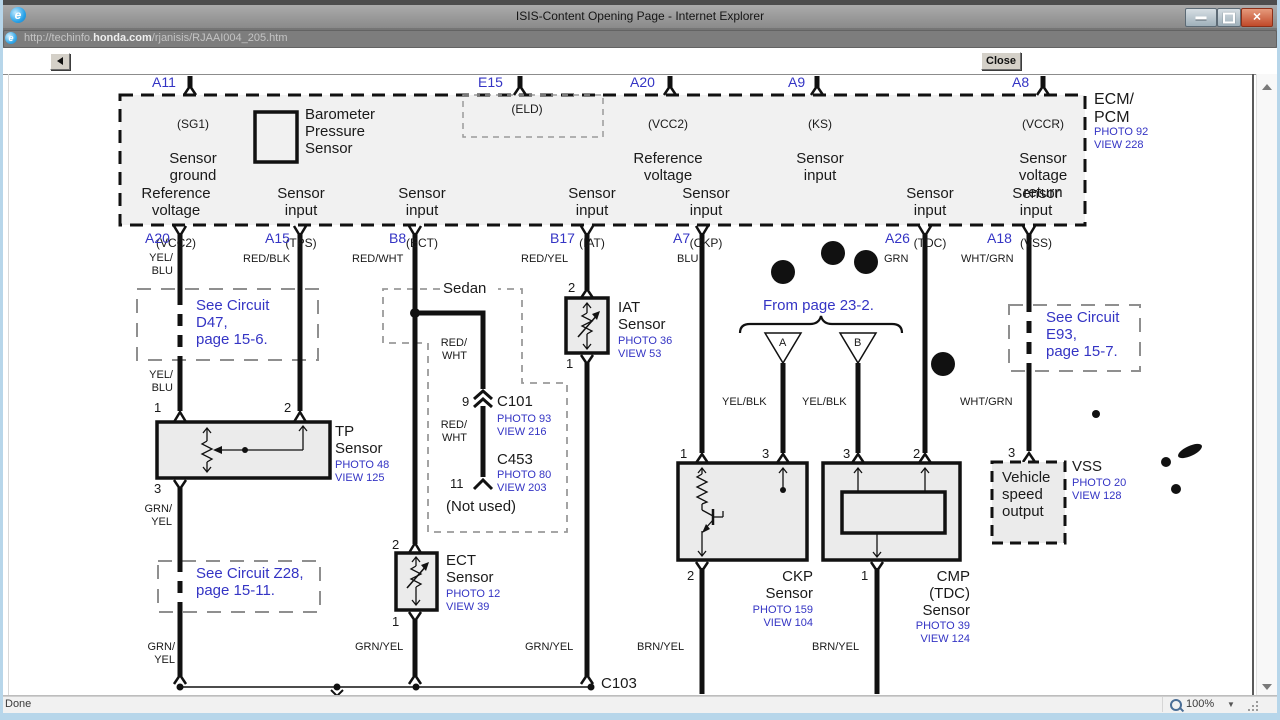  Describe the element at coordinates (1267, 87) in the screenshot. I see `scroll-up-icon` at that location.